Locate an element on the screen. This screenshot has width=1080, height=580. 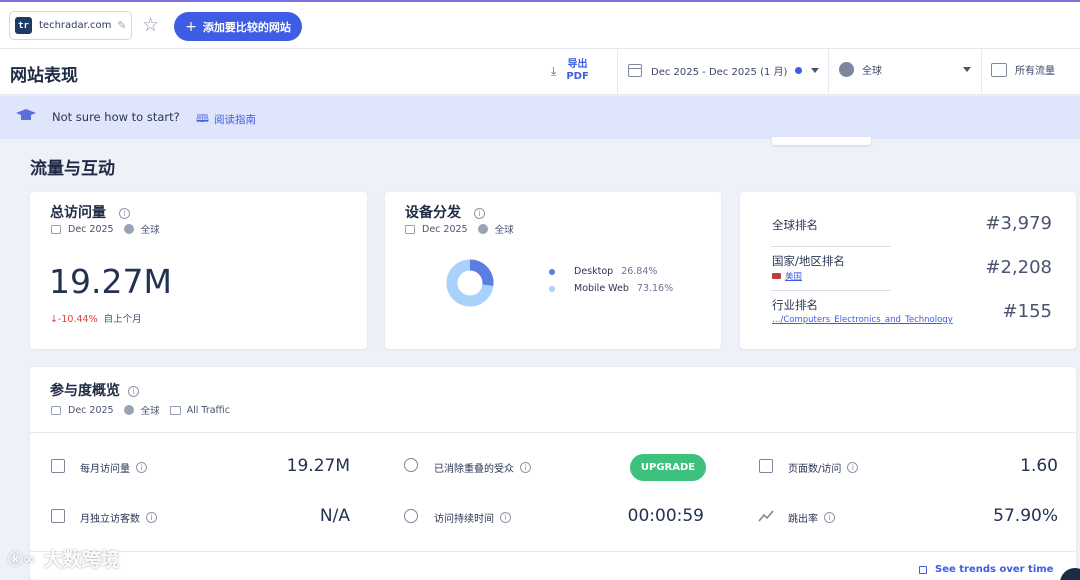
monthly-visits-label: 每月访问量 i is located at coordinates (113, 467).